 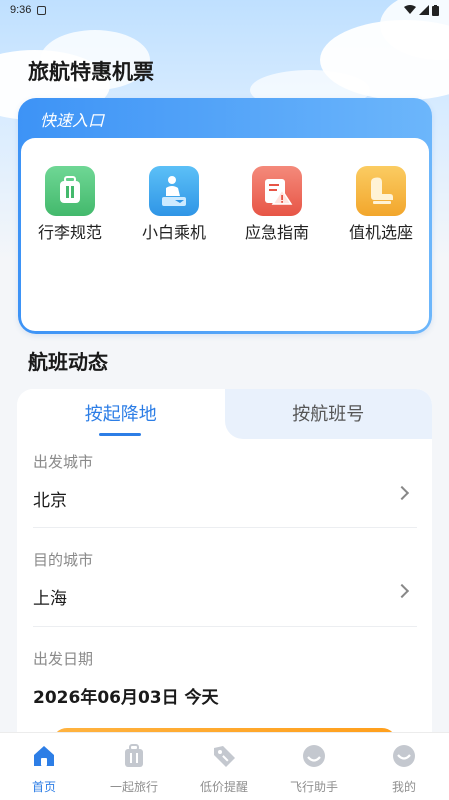 I want to click on price-tag-icon, so click(x=224, y=756).